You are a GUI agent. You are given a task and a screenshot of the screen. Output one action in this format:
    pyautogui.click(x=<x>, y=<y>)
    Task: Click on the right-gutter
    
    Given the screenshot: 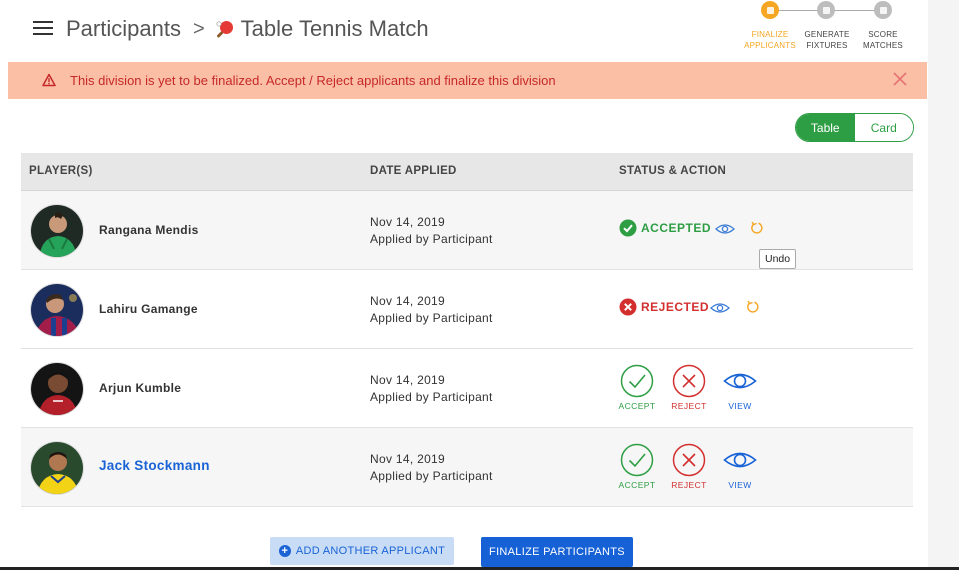 What is the action you would take?
    pyautogui.click(x=943, y=285)
    